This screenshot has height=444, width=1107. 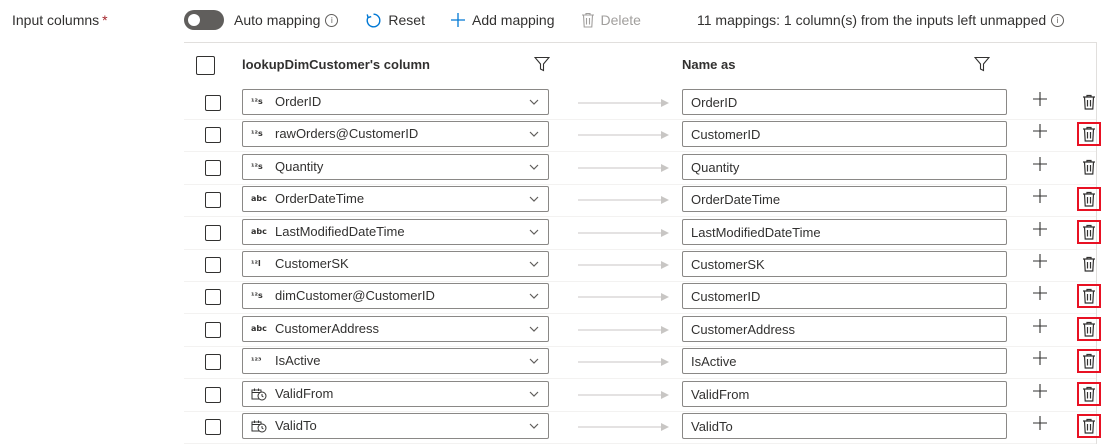 What do you see at coordinates (395, 102) in the screenshot?
I see `source-column-dropdown: ¹²s OrderID` at bounding box center [395, 102].